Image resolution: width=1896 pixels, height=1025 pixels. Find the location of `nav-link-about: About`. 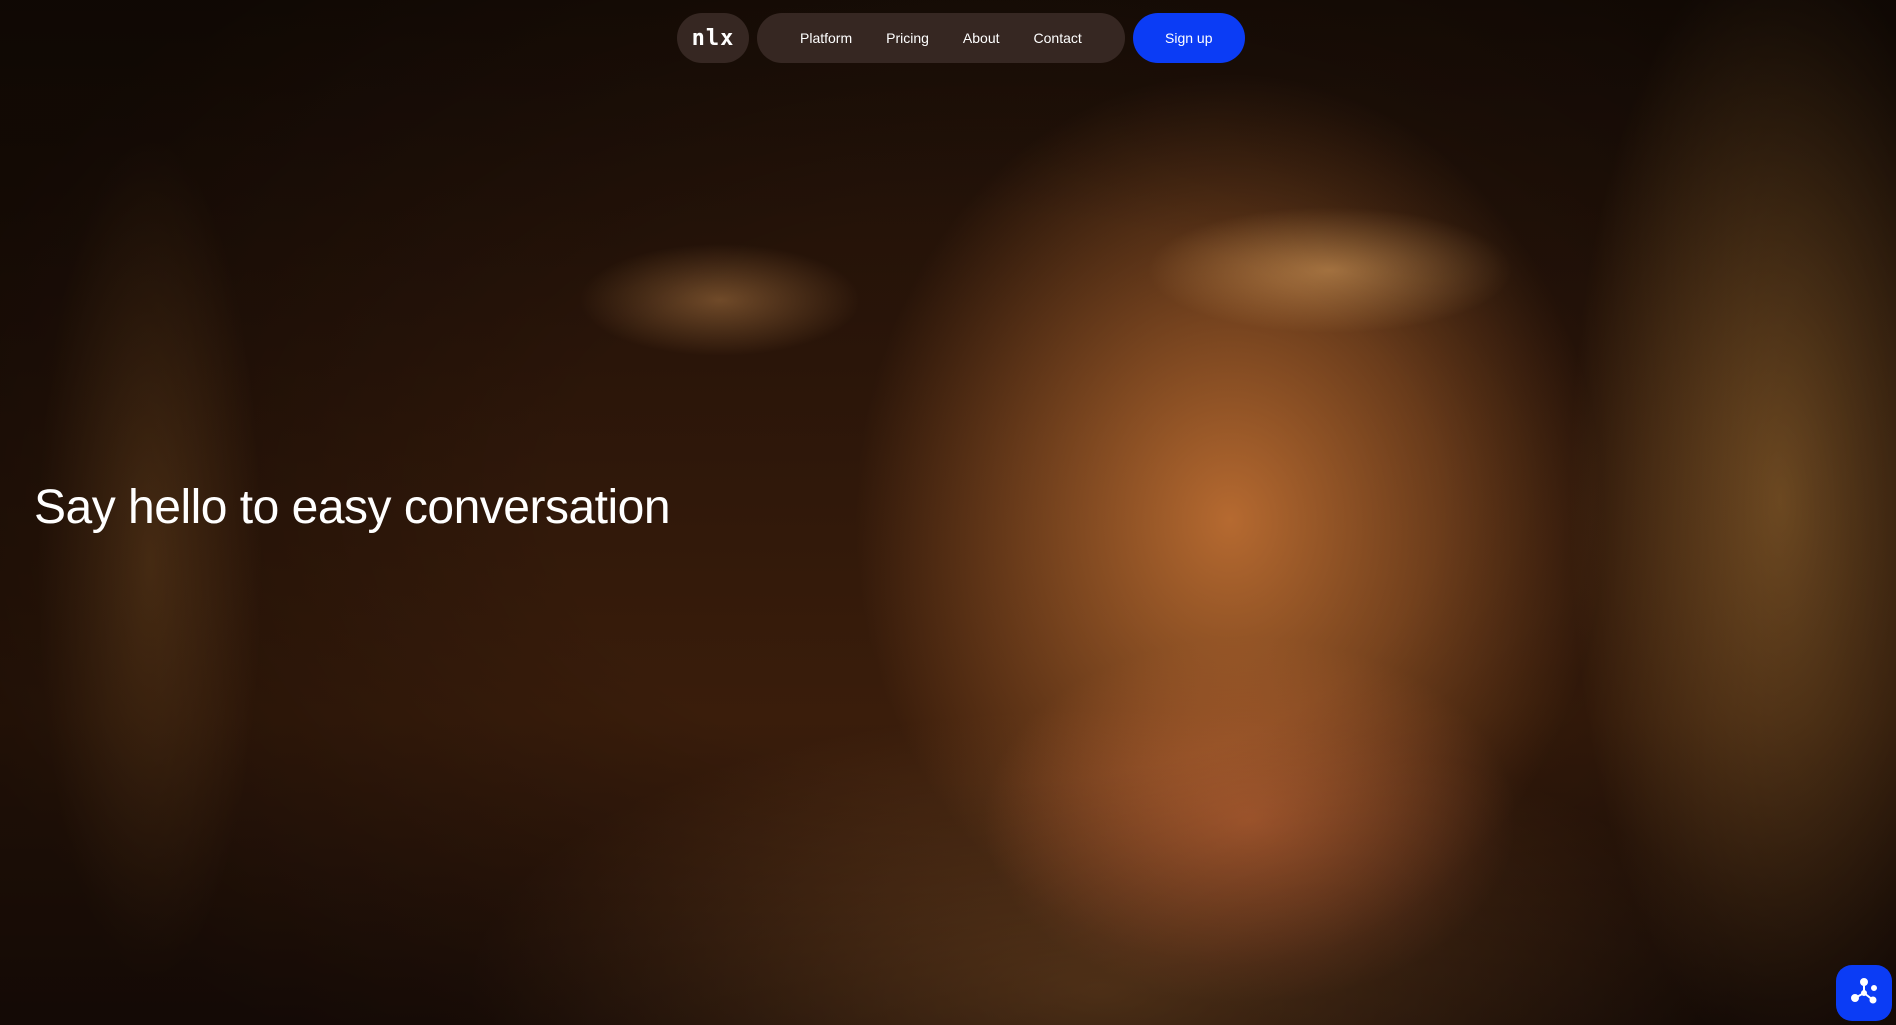

nav-link-about: About is located at coordinates (981, 38).